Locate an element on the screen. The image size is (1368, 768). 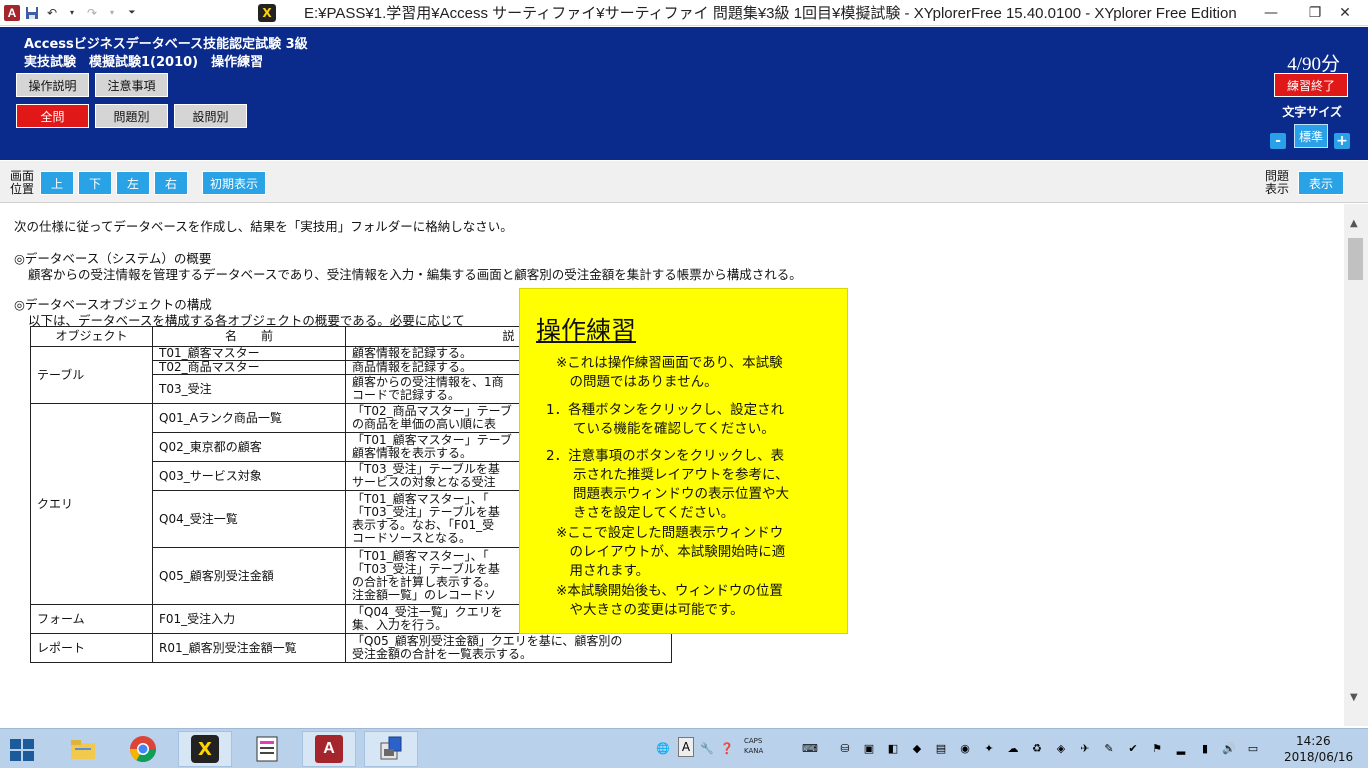
font-smaller-button: - is located at coordinates (1278, 141).